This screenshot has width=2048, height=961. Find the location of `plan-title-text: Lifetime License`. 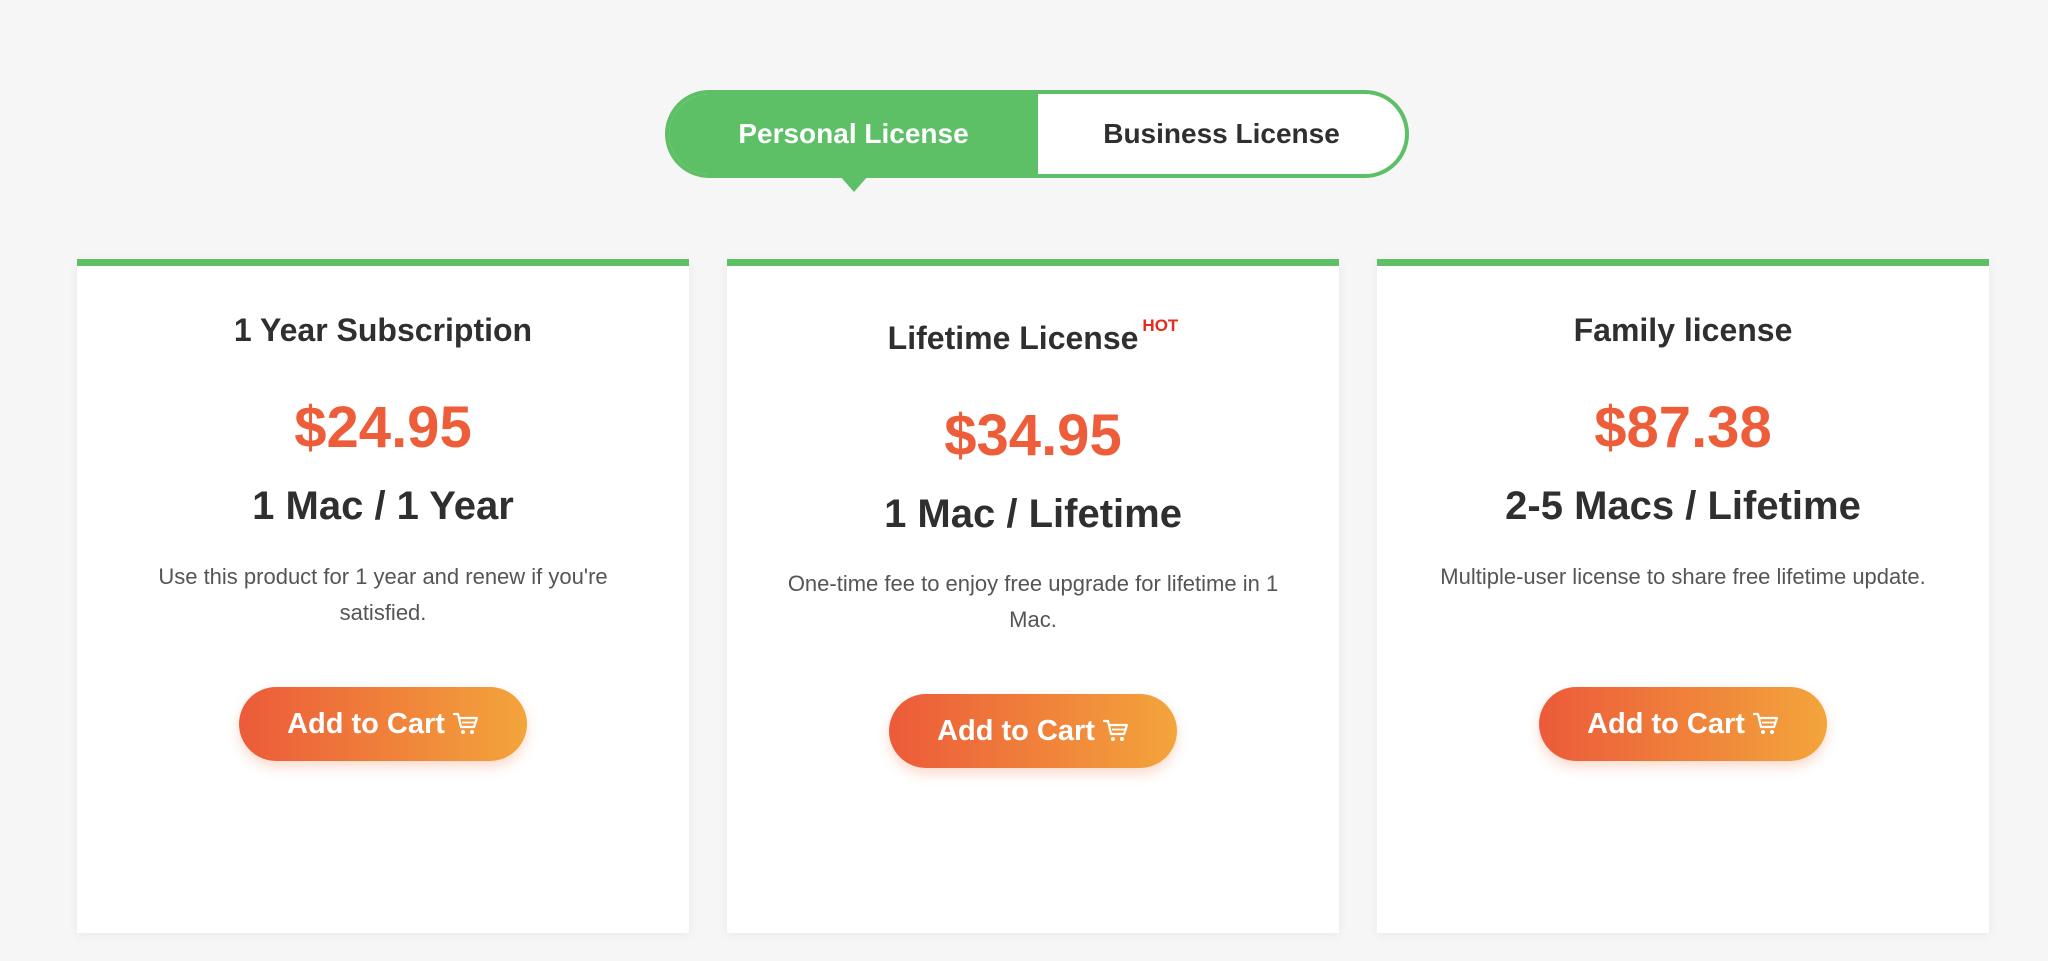

plan-title-text: Lifetime License is located at coordinates (1013, 338).